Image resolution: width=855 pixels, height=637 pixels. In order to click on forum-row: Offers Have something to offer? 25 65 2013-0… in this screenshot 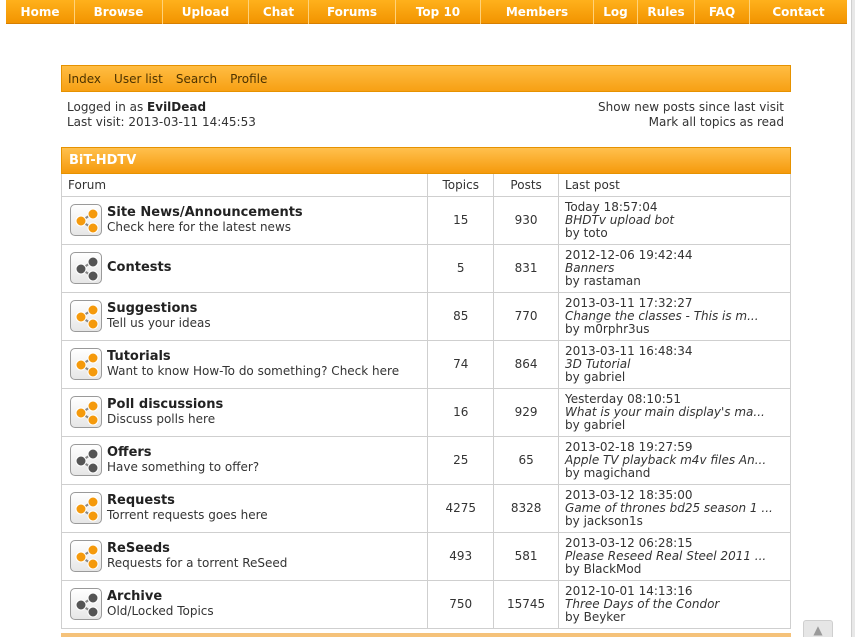, I will do `click(426, 460)`.